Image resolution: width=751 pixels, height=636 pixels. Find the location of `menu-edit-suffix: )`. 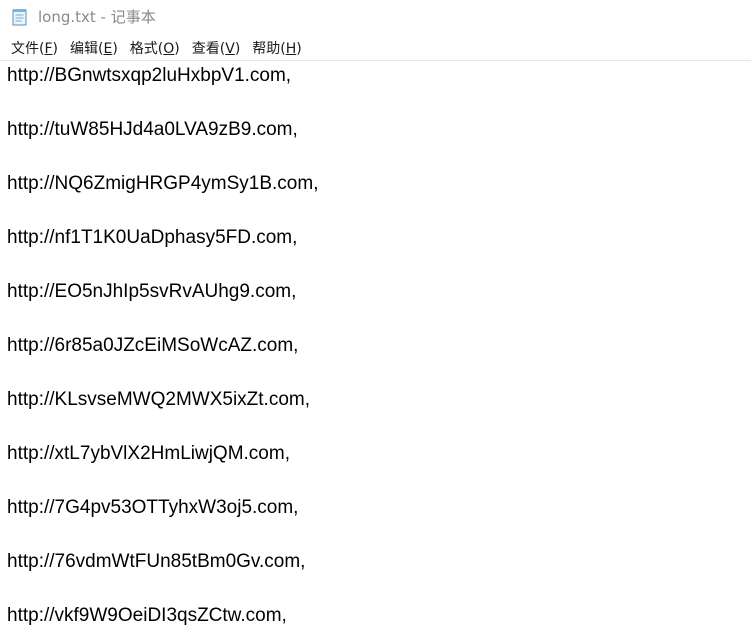

menu-edit-suffix: ) is located at coordinates (115, 49).